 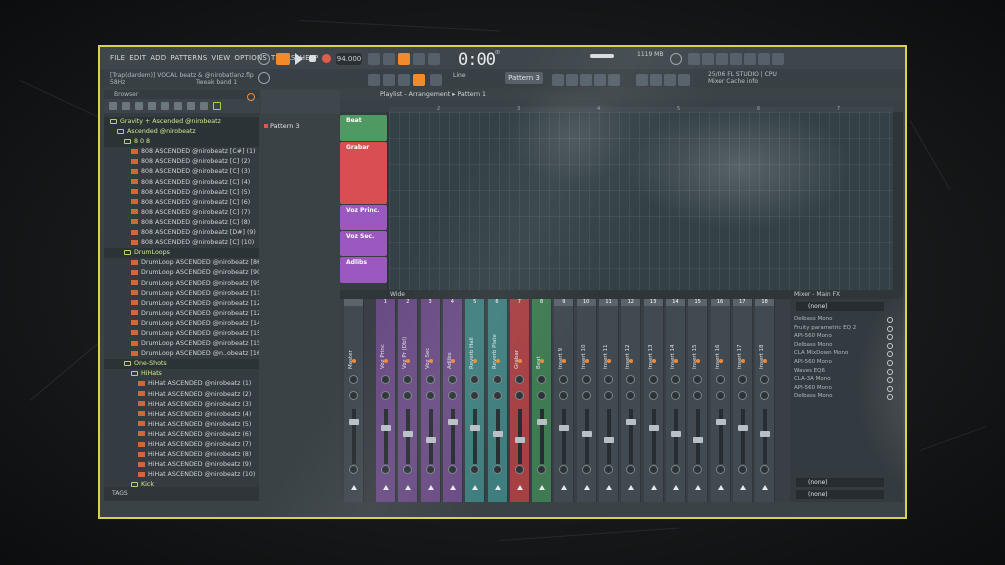 What do you see at coordinates (282, 126) in the screenshot?
I see `pattern-item: Pattern 3` at bounding box center [282, 126].